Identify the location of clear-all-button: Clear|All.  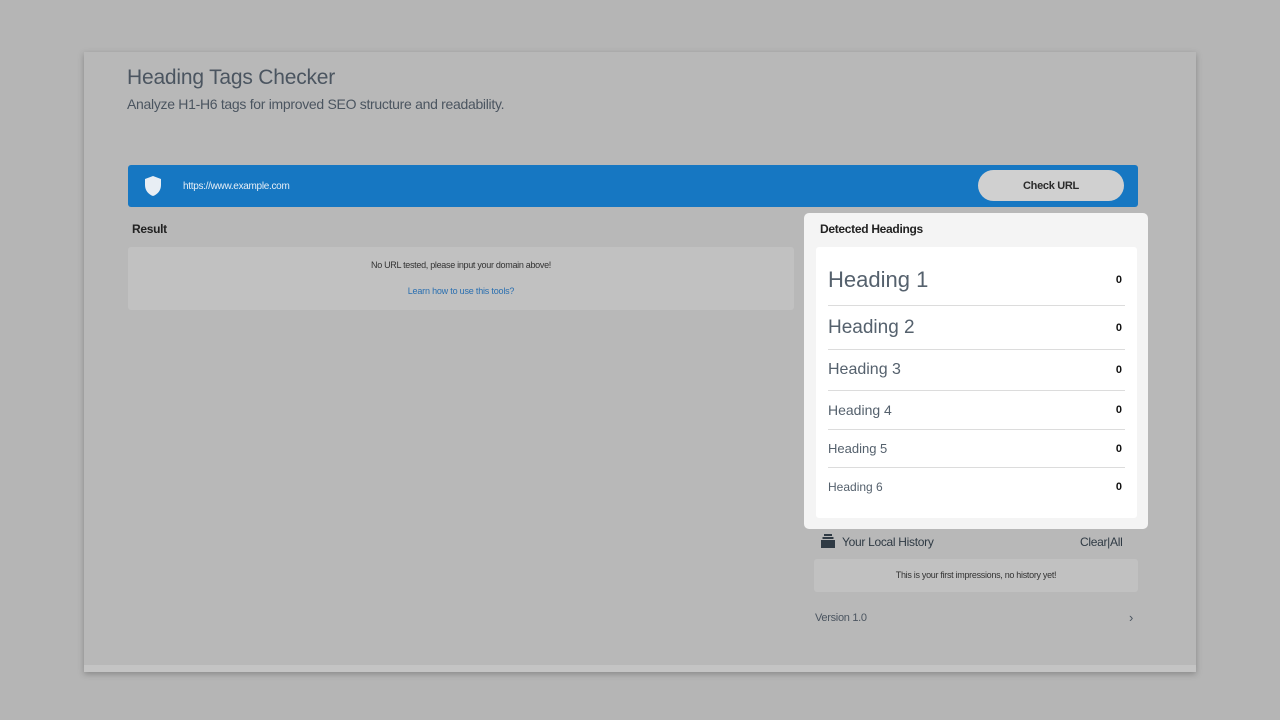
(1101, 542).